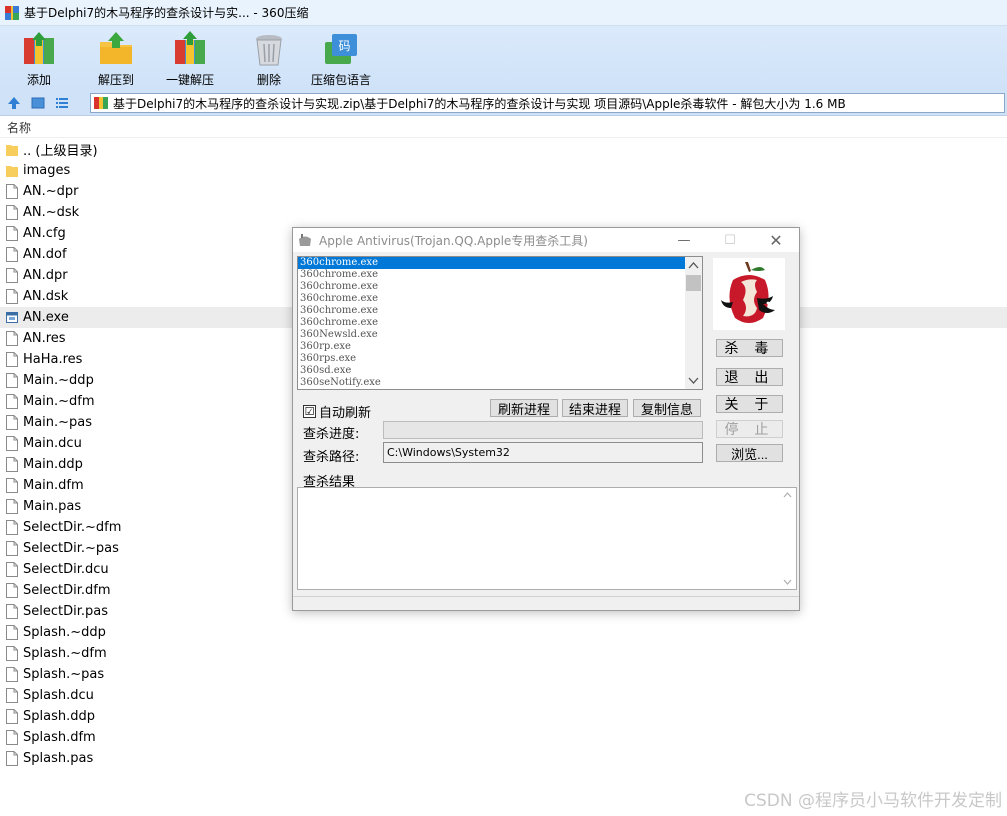  Describe the element at coordinates (14, 103) in the screenshot. I see `up-level-icon` at that location.